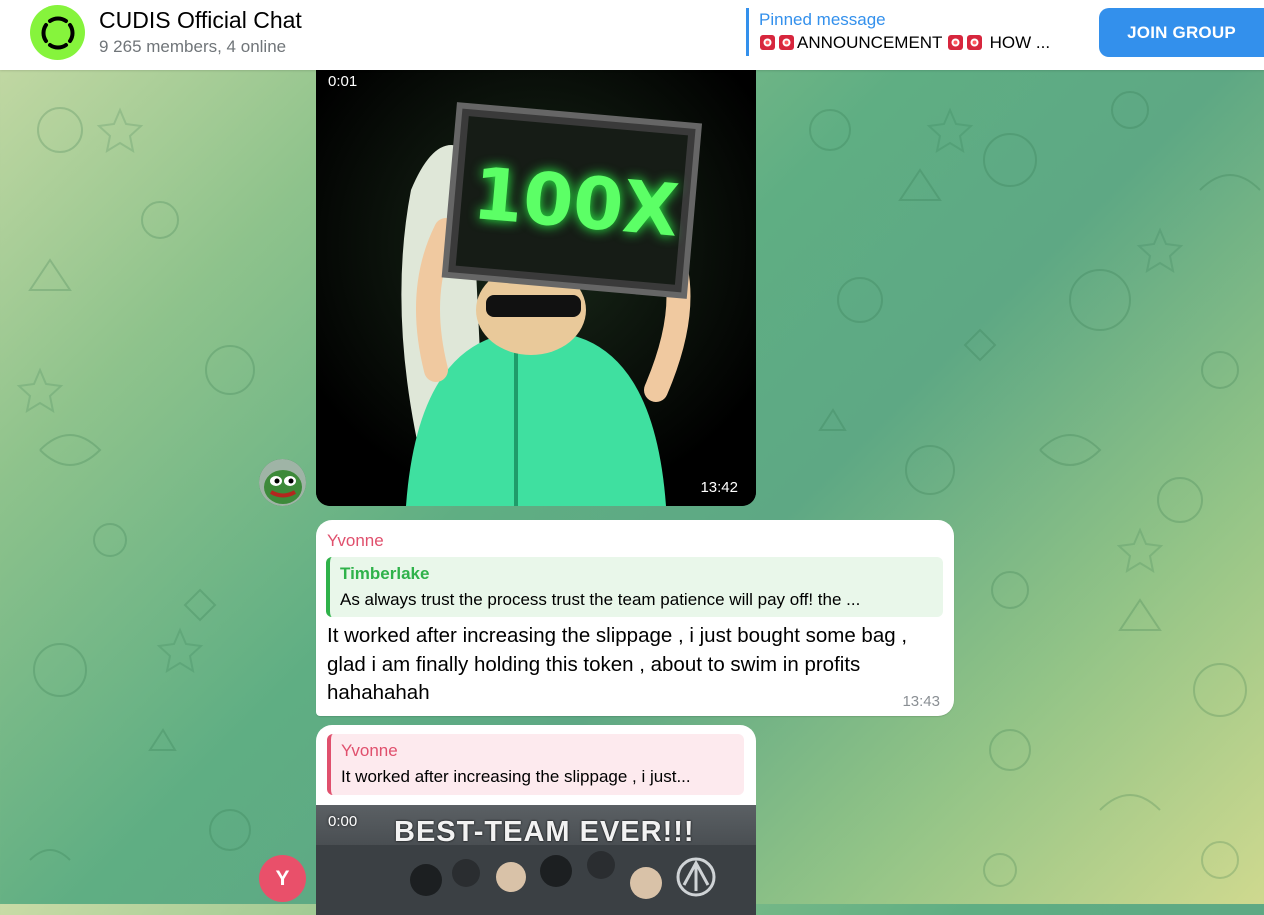 The image size is (1264, 915). I want to click on video-thumbnail: BEST-TEAM EVER!!! 0:00, so click(536, 860).